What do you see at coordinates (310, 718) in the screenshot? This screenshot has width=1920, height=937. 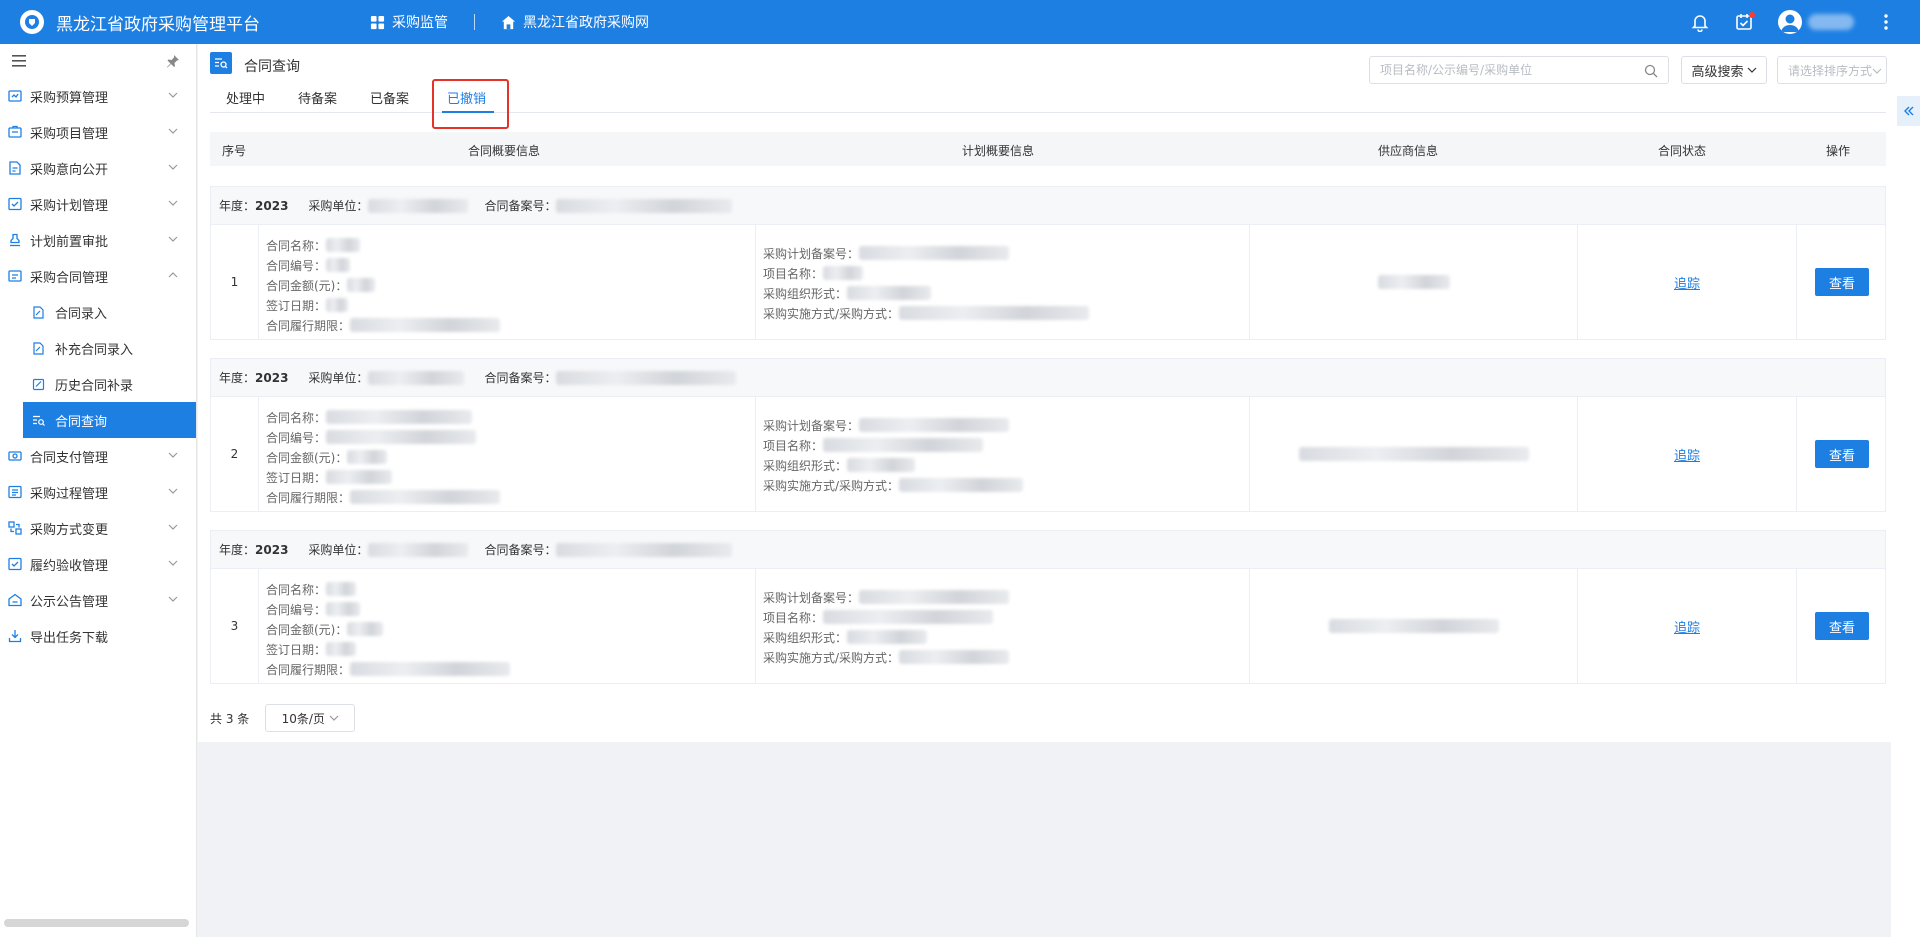 I see `page-size-select: 10条/页` at bounding box center [310, 718].